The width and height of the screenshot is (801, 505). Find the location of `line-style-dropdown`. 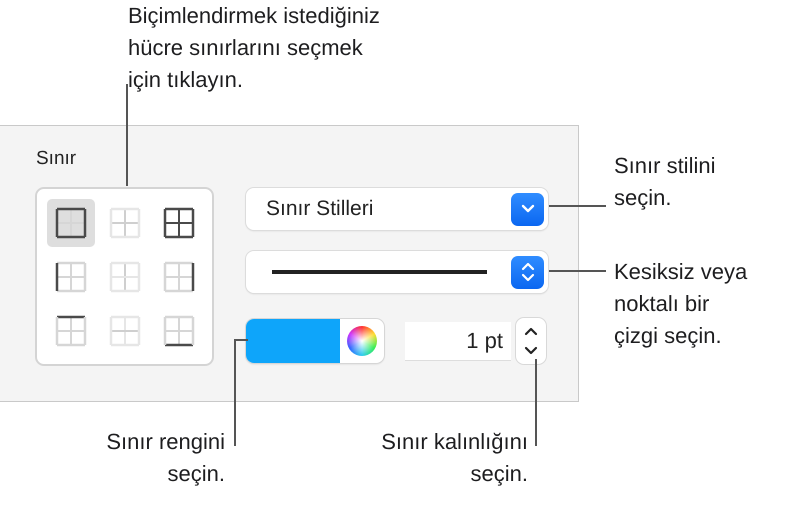

line-style-dropdown is located at coordinates (397, 272).